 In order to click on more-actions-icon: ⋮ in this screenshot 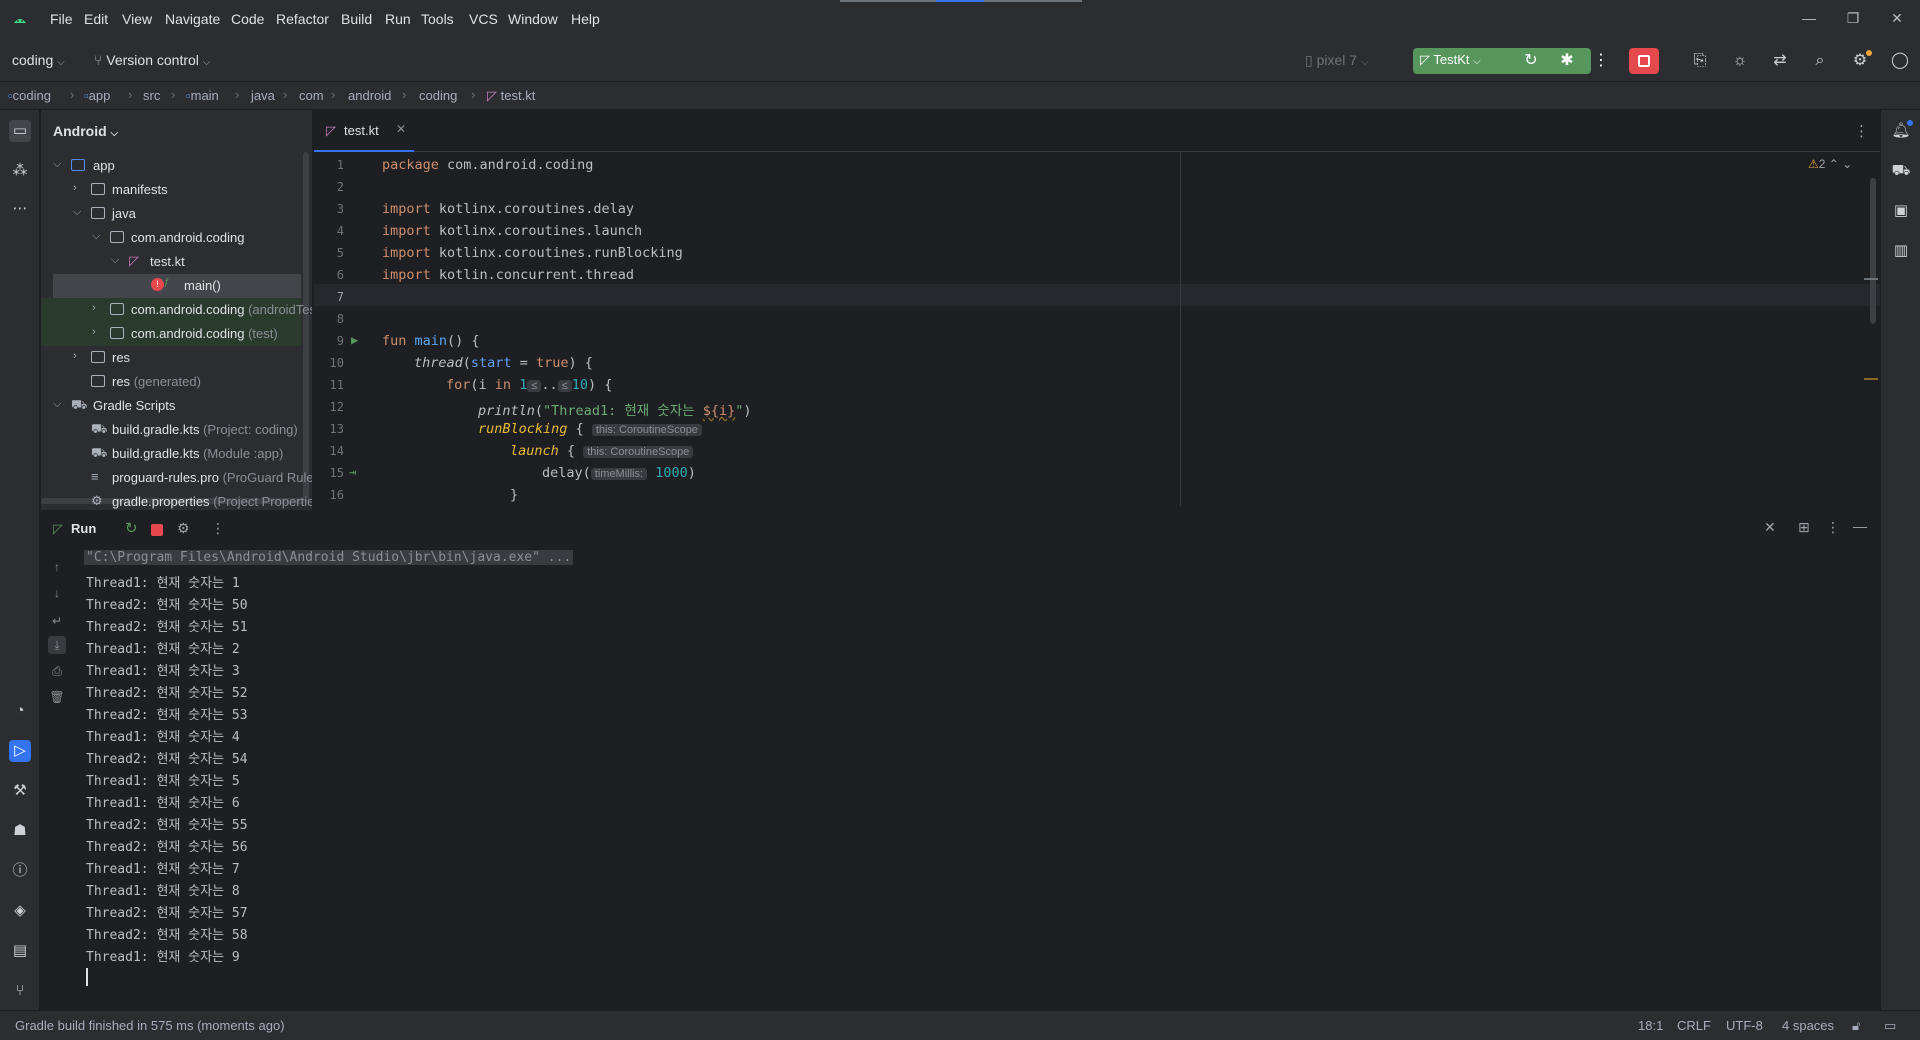, I will do `click(1601, 61)`.